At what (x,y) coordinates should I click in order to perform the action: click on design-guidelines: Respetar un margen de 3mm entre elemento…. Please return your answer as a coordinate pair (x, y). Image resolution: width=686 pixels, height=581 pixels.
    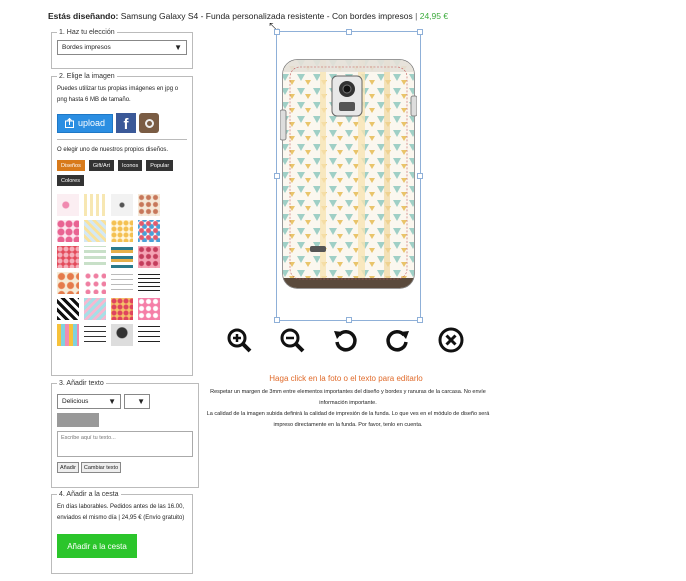
    Looking at the image, I should click on (348, 409).